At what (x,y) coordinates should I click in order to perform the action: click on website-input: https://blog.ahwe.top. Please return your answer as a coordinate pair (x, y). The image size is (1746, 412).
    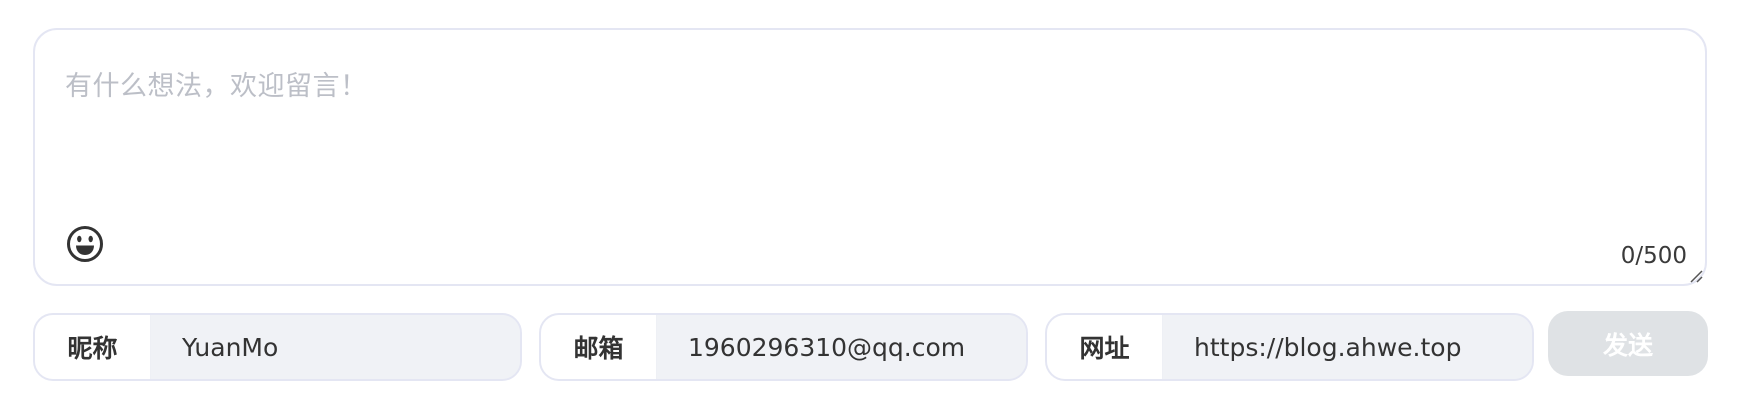
    Looking at the image, I should click on (1347, 347).